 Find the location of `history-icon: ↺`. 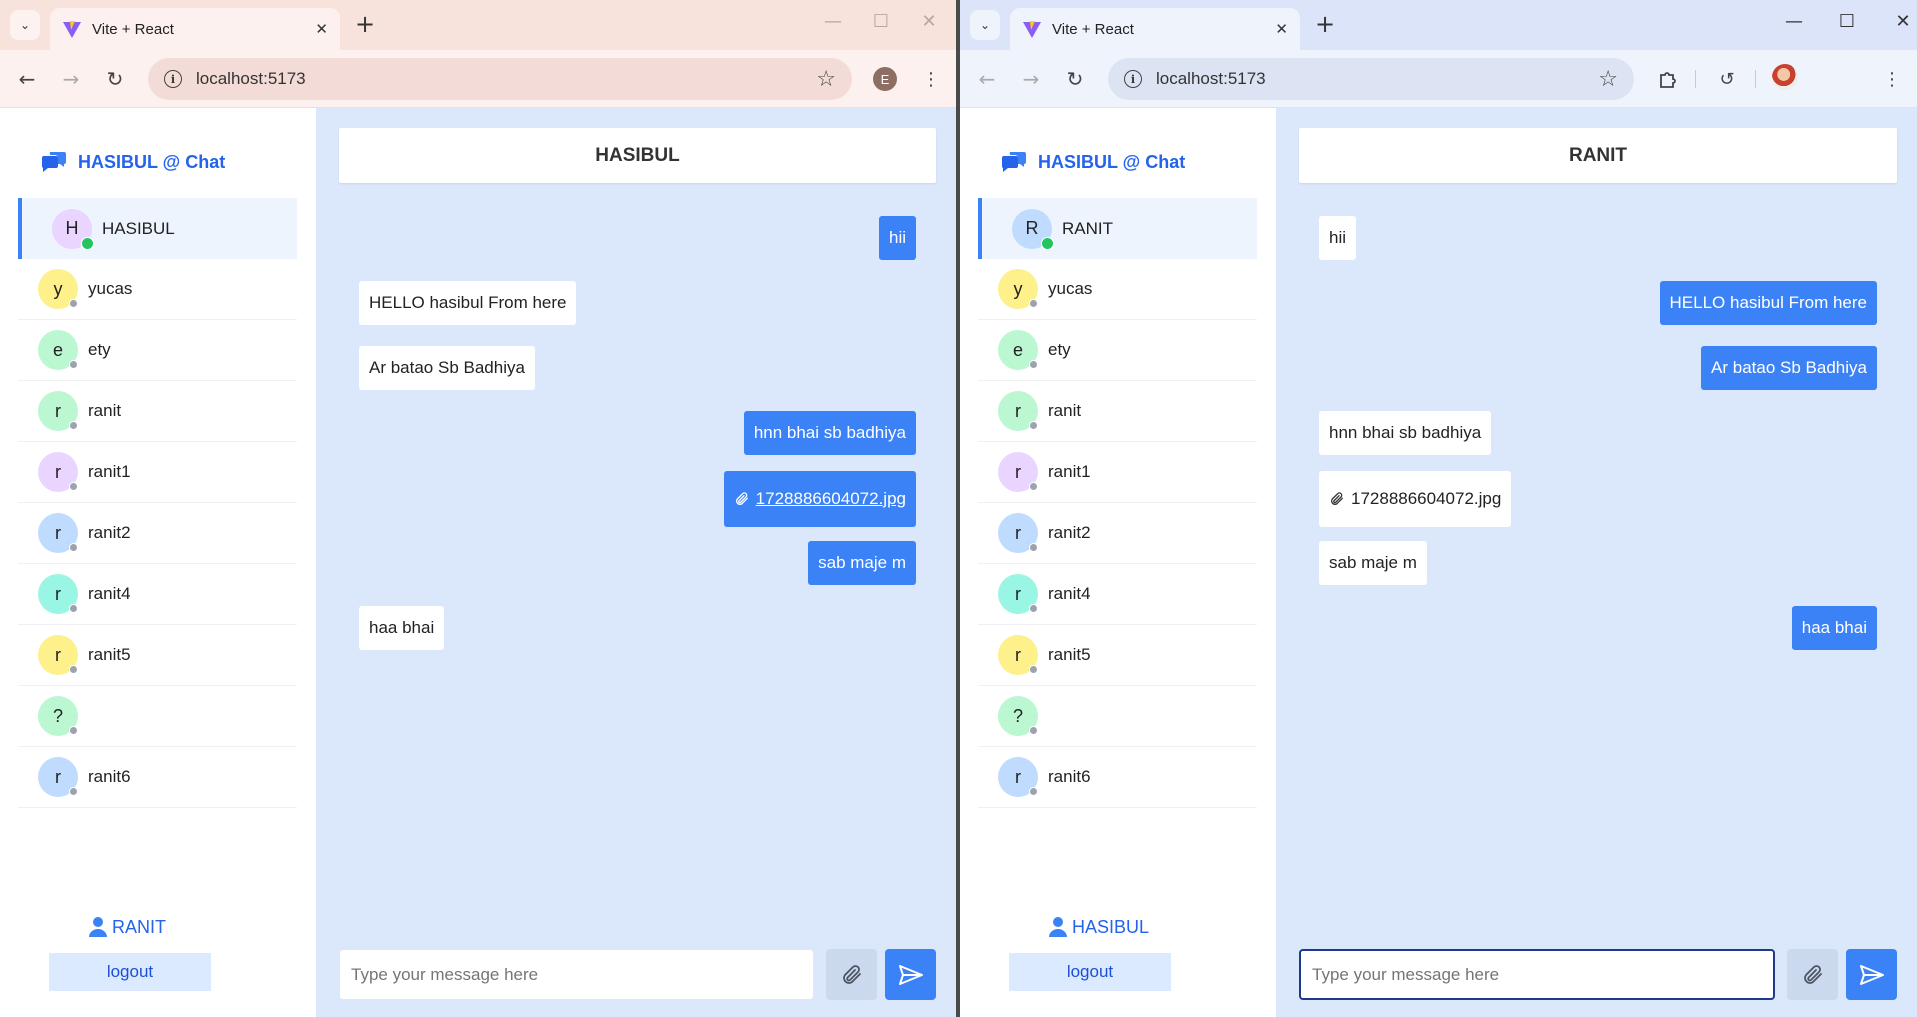

history-icon: ↺ is located at coordinates (1727, 79).